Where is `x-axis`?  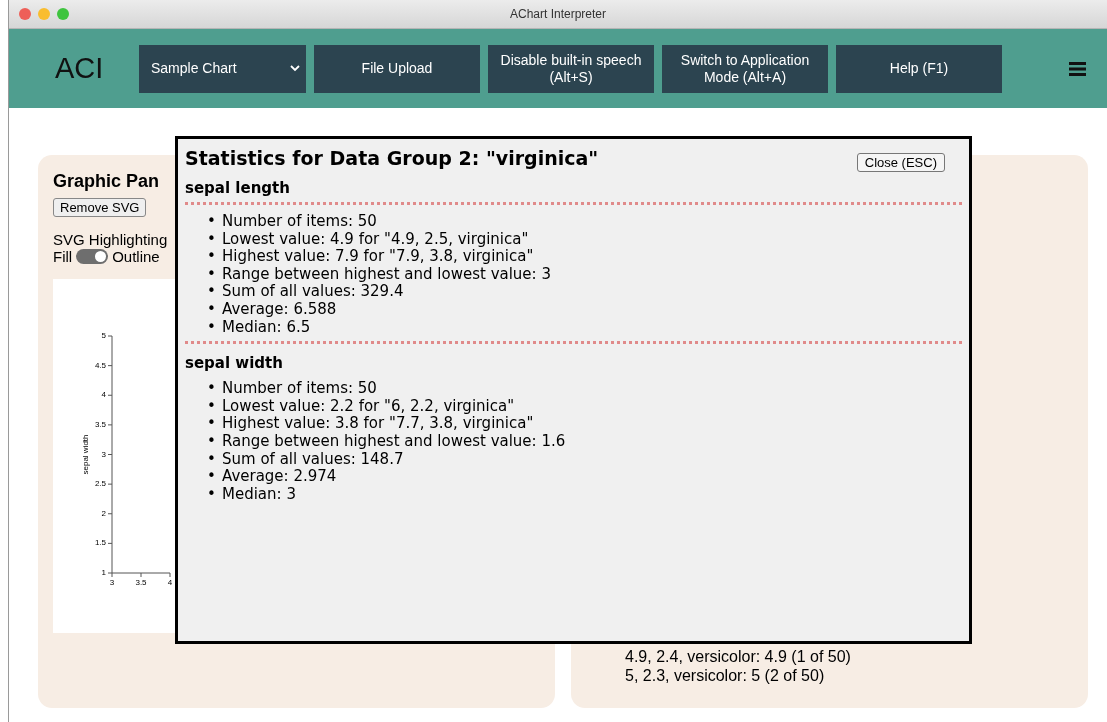 x-axis is located at coordinates (141, 575).